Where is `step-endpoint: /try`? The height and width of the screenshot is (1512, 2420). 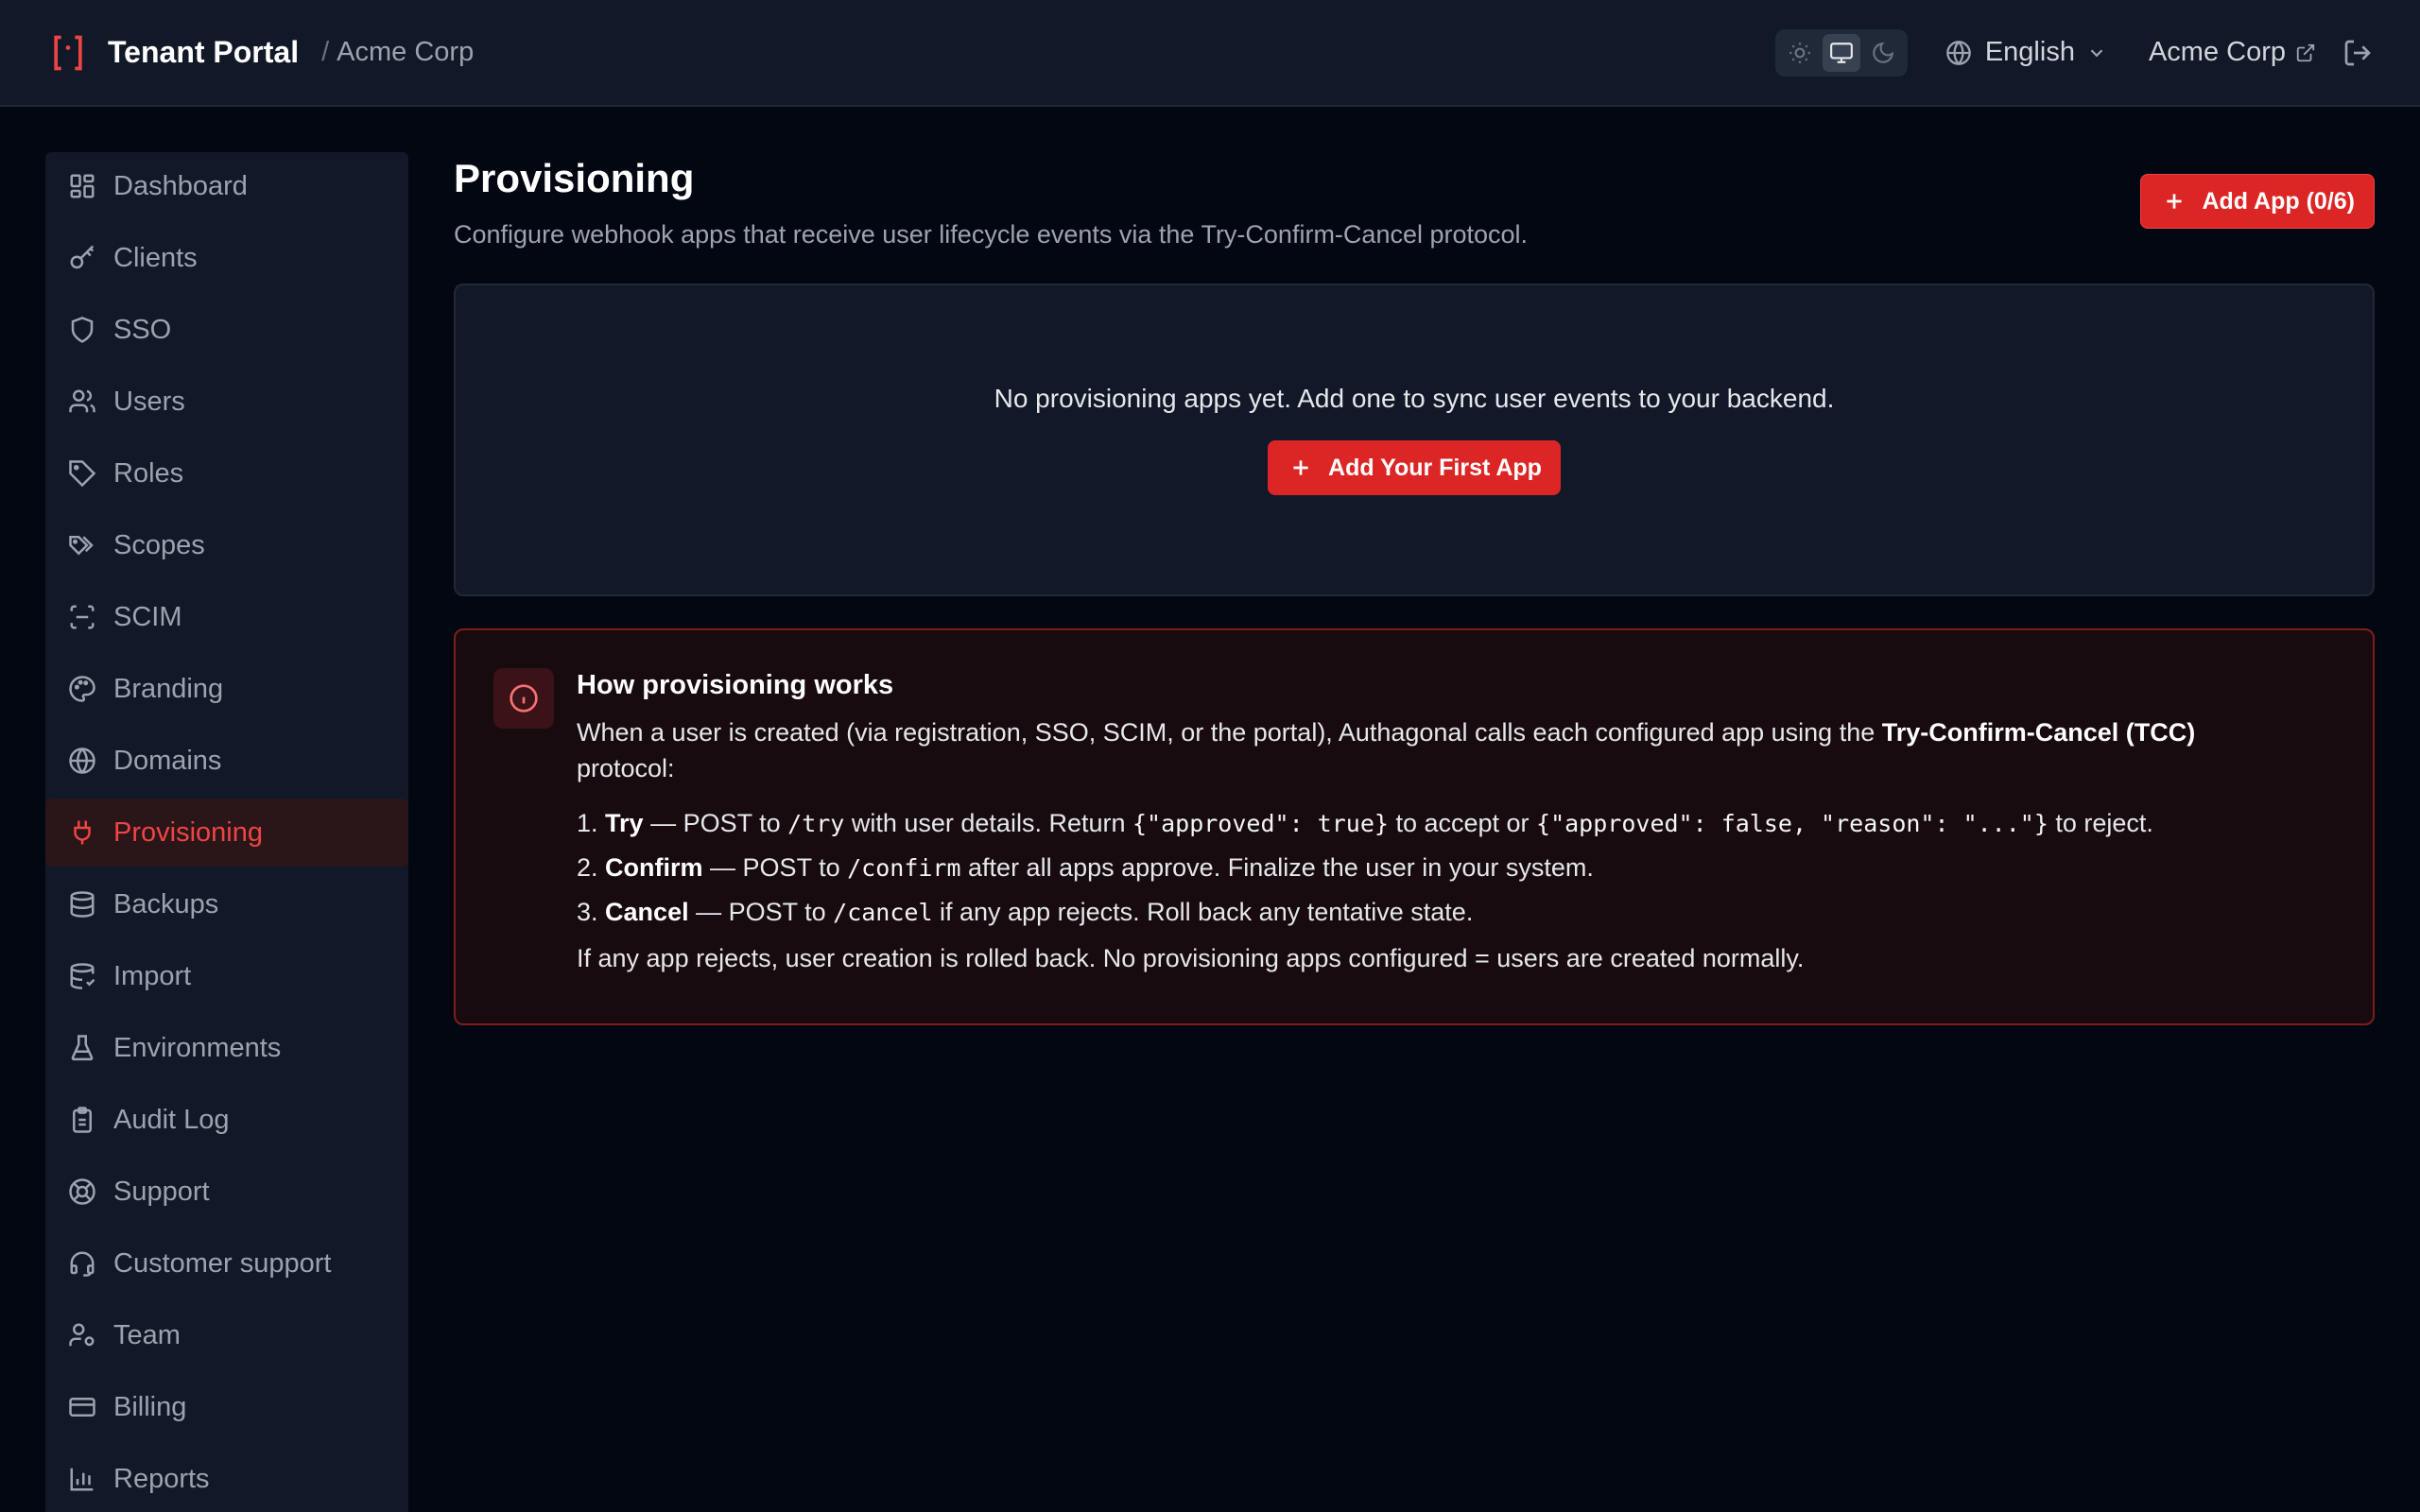
step-endpoint: /try is located at coordinates (816, 823).